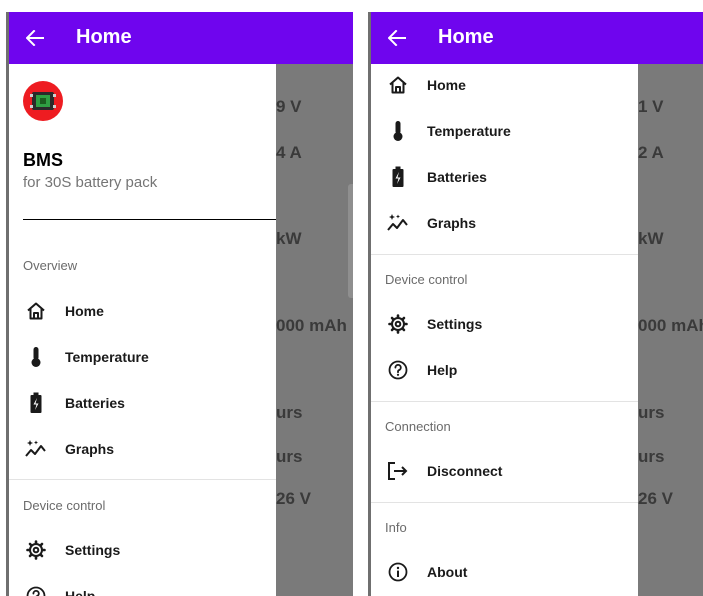 The height and width of the screenshot is (596, 703). What do you see at coordinates (289, 152) in the screenshot?
I see `background-value: 4 A` at bounding box center [289, 152].